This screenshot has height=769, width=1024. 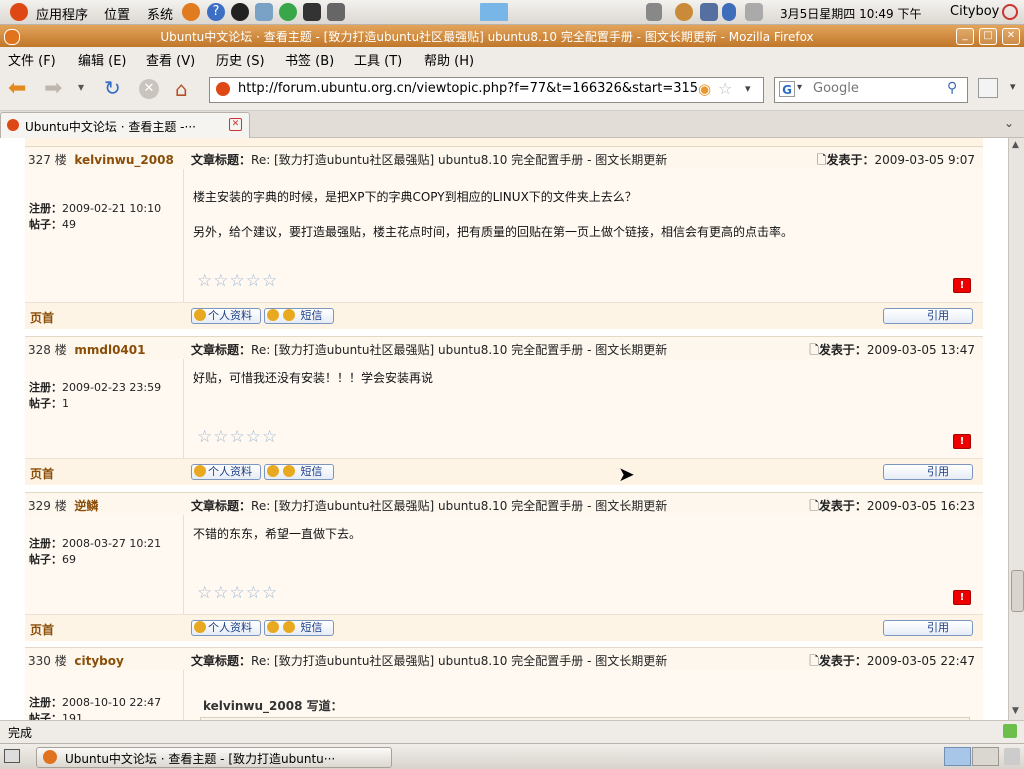 What do you see at coordinates (125, 125) in the screenshot?
I see `tab-active: Ubuntu中文论坛 · 查看主题 -··· ✕` at bounding box center [125, 125].